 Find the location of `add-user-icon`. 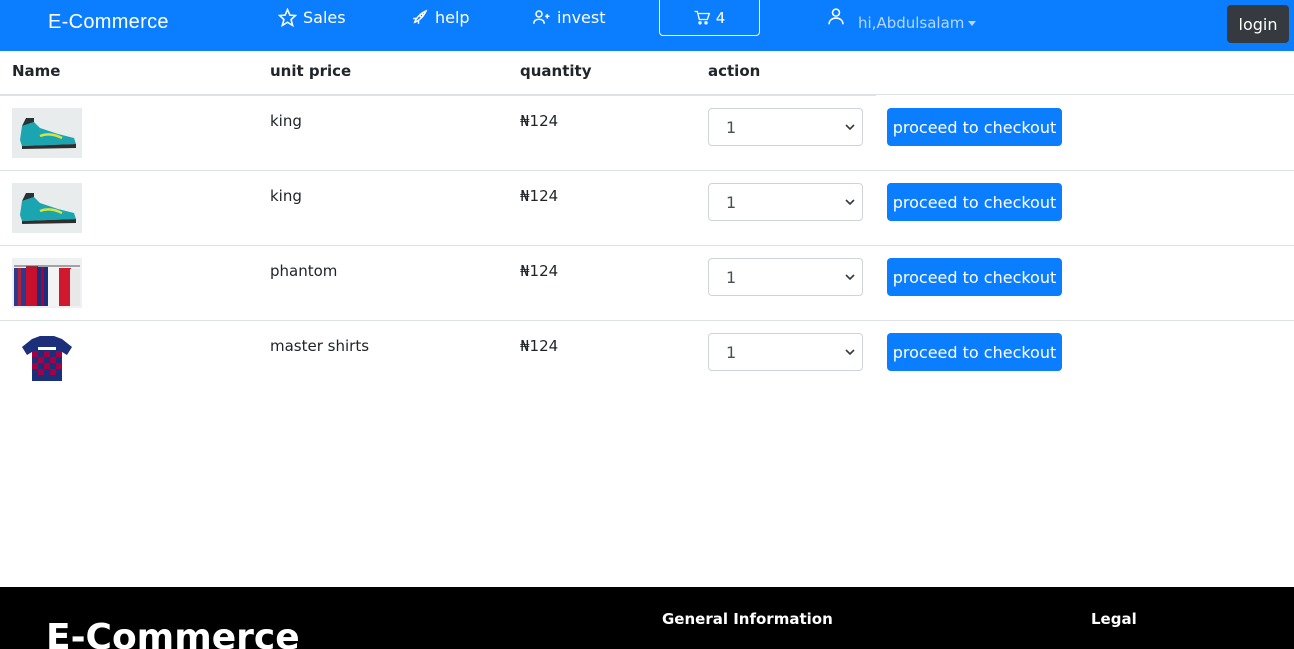

add-user-icon is located at coordinates (541, 17).